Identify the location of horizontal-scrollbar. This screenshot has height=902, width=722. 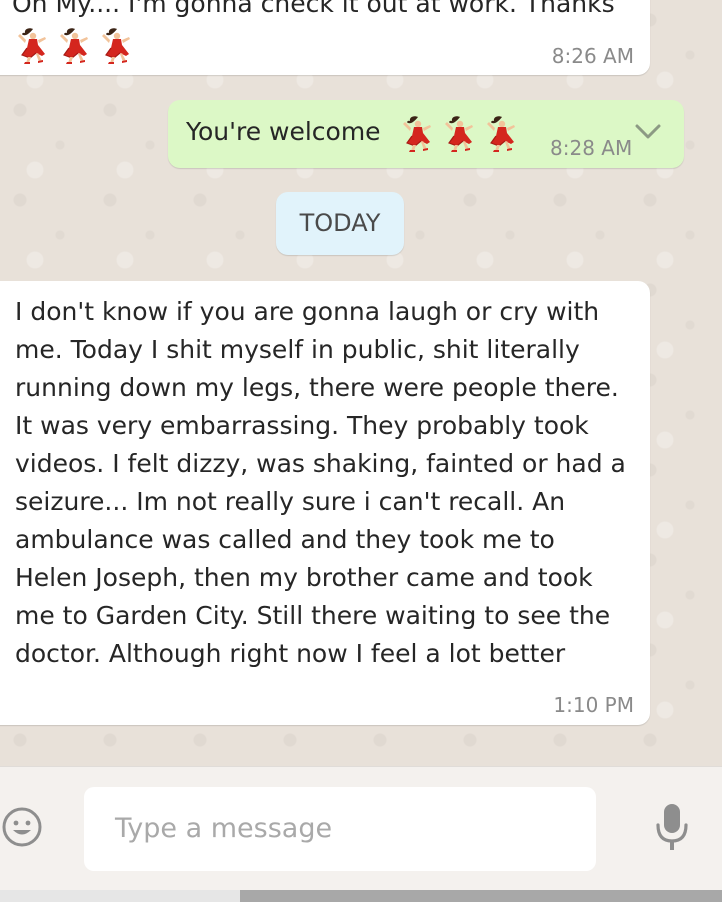
(361, 896).